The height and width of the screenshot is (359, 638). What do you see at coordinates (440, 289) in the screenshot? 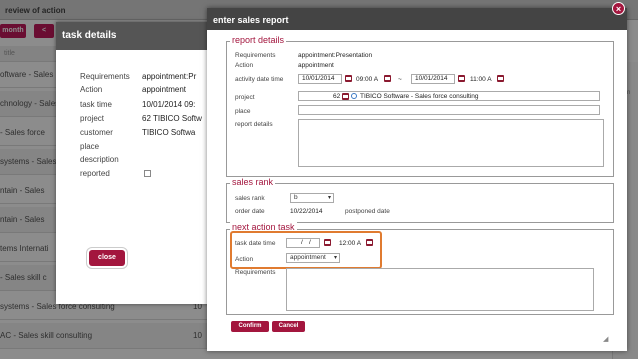
I see `next-requirements-textarea` at bounding box center [440, 289].